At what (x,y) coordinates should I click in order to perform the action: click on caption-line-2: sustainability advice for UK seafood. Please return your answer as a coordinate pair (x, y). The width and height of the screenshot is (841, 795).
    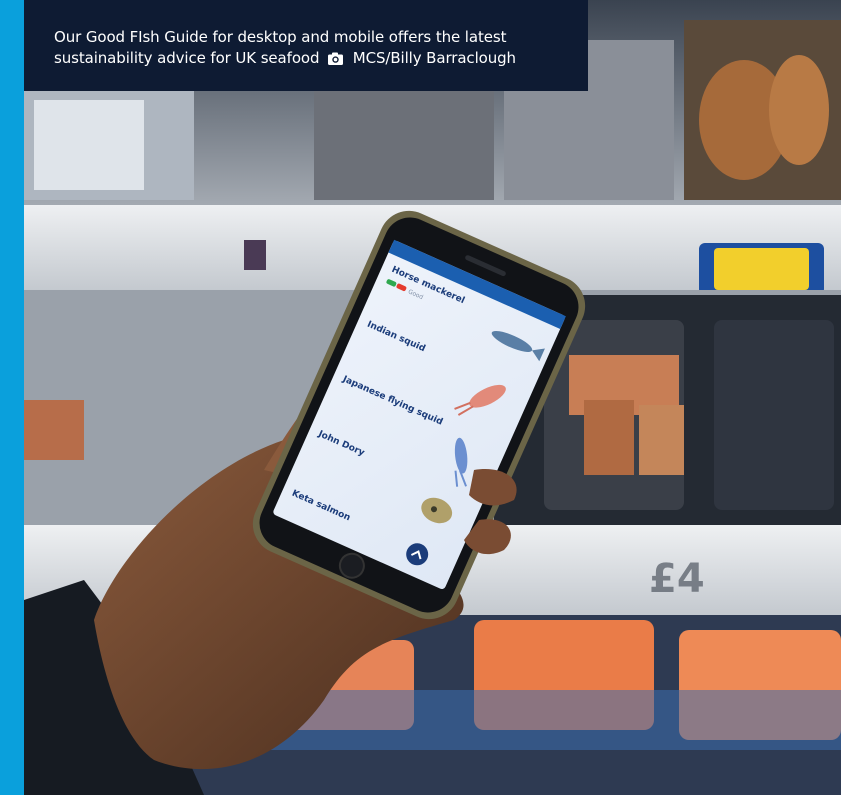
    Looking at the image, I should click on (187, 58).